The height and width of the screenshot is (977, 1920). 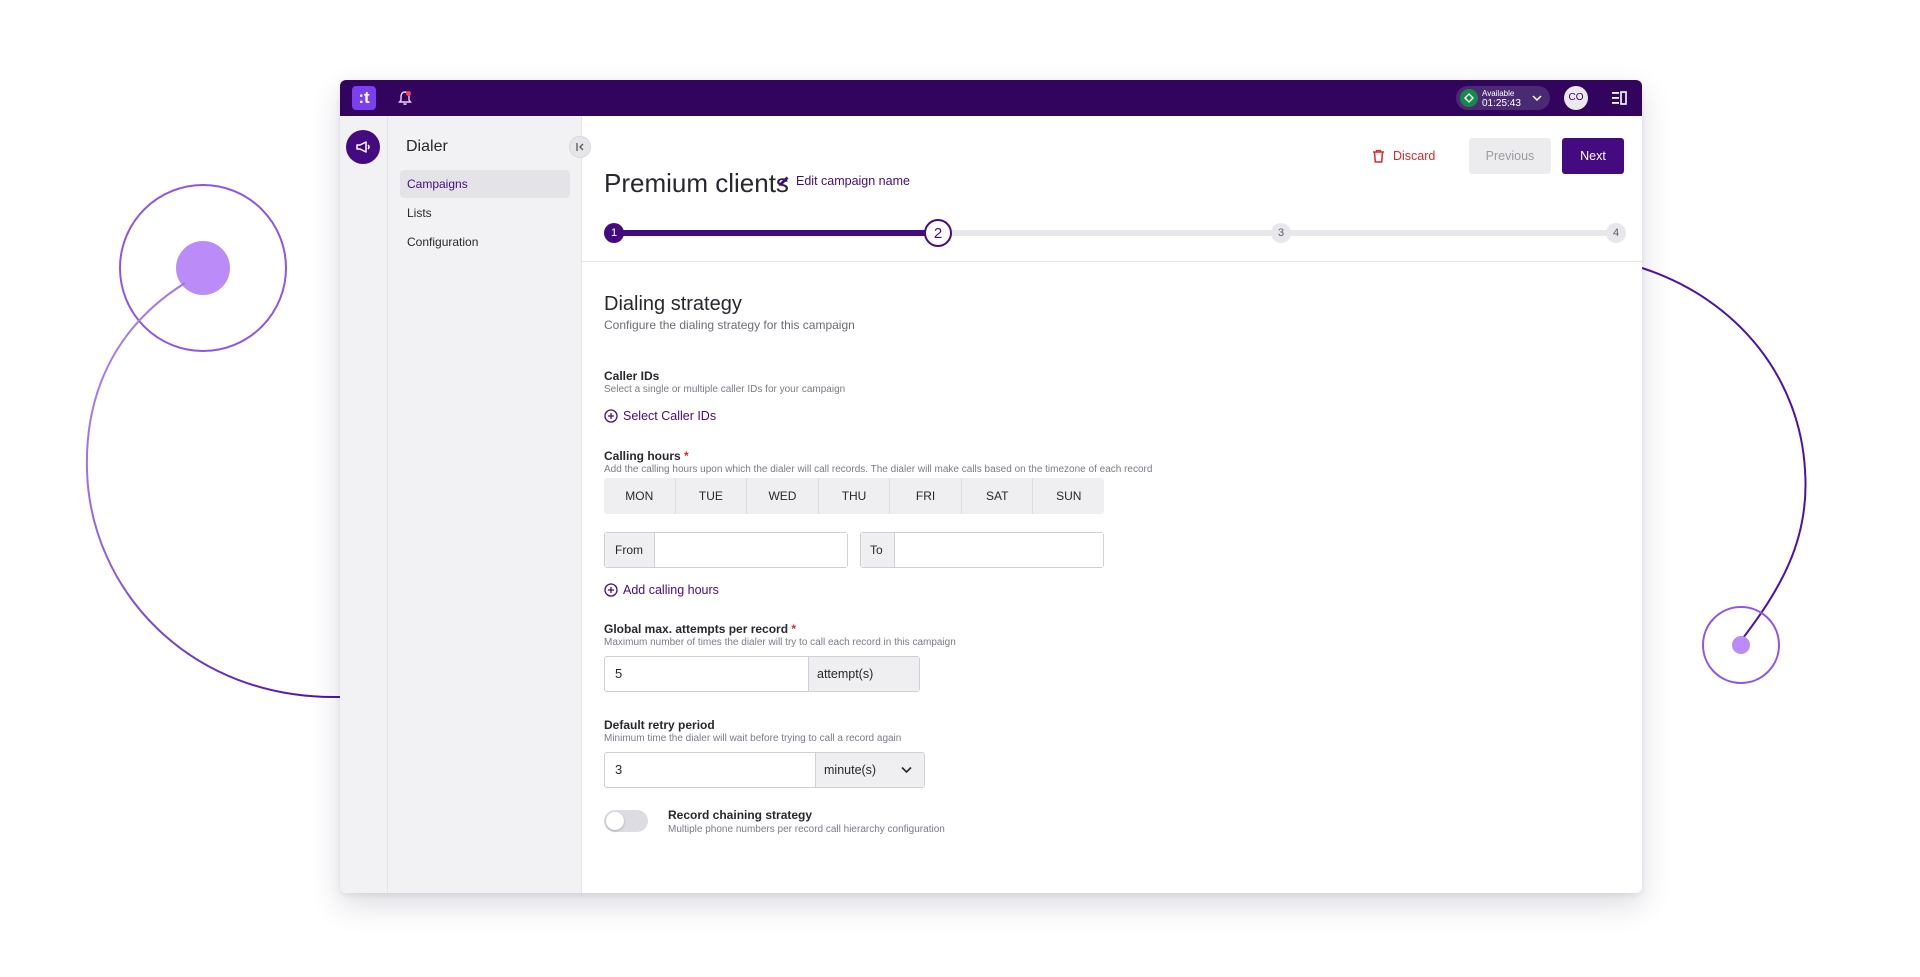 I want to click on decorative-arc-left, so click(x=213, y=490).